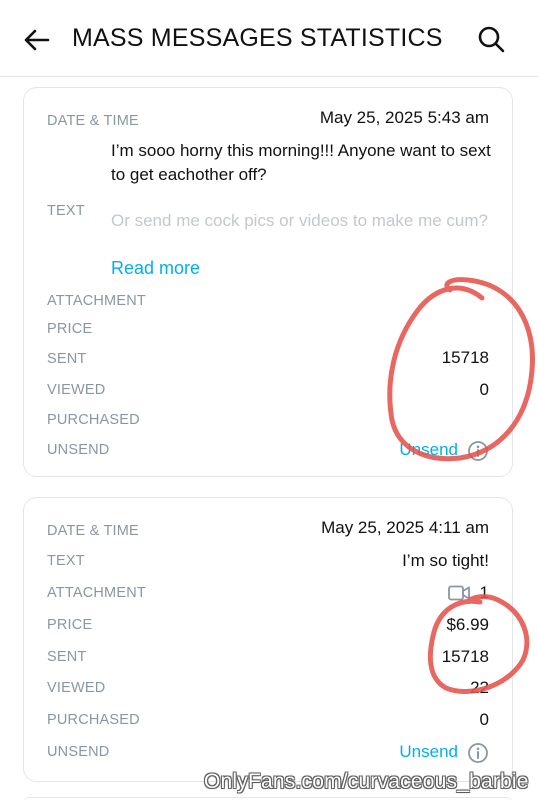 This screenshot has height=804, width=538. Describe the element at coordinates (459, 593) in the screenshot. I see `video-icon` at that location.